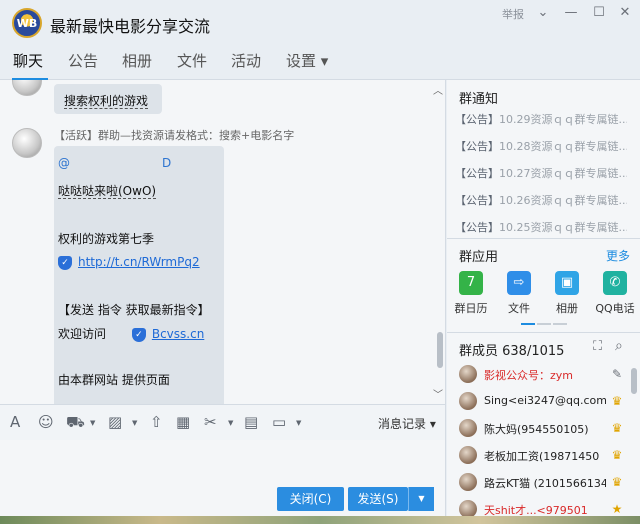 This screenshot has height=524, width=640. Describe the element at coordinates (438, 393) in the screenshot. I see `scroll-down-icon: ﹀` at that location.